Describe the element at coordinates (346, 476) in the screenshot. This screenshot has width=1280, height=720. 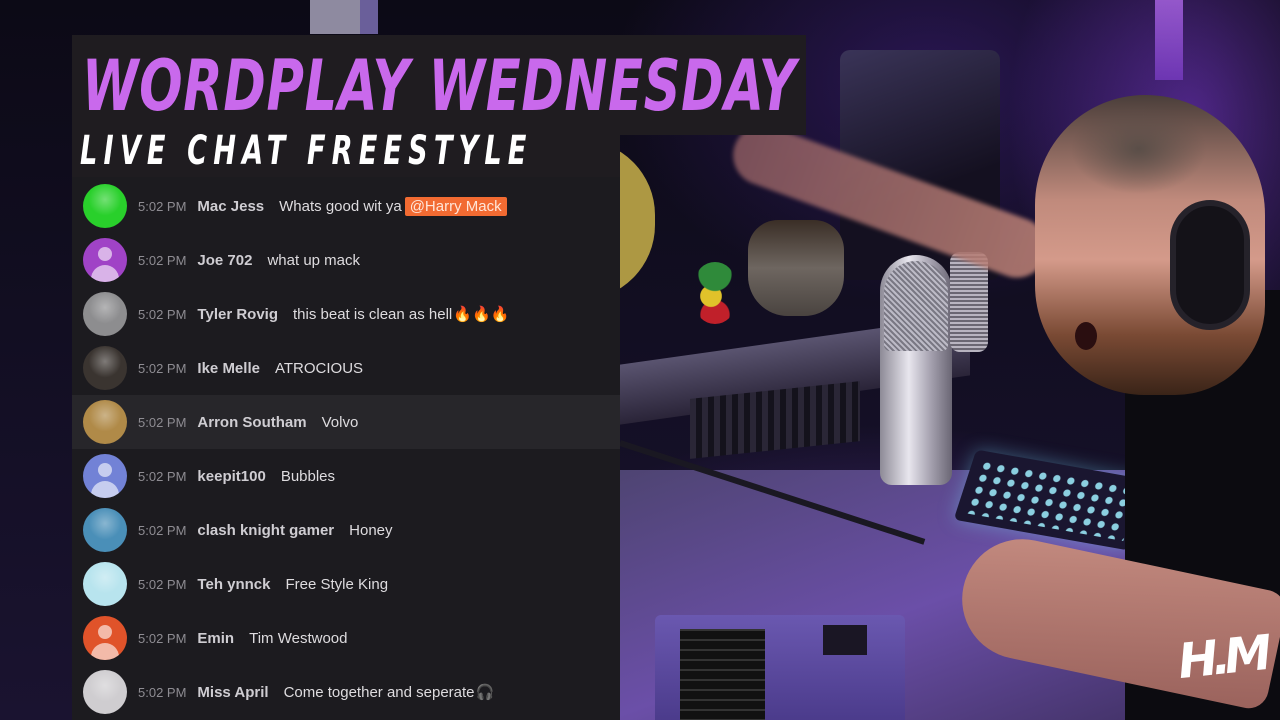
I see `chat-message: 5:02 PM keepit100 Bubbles` at that location.